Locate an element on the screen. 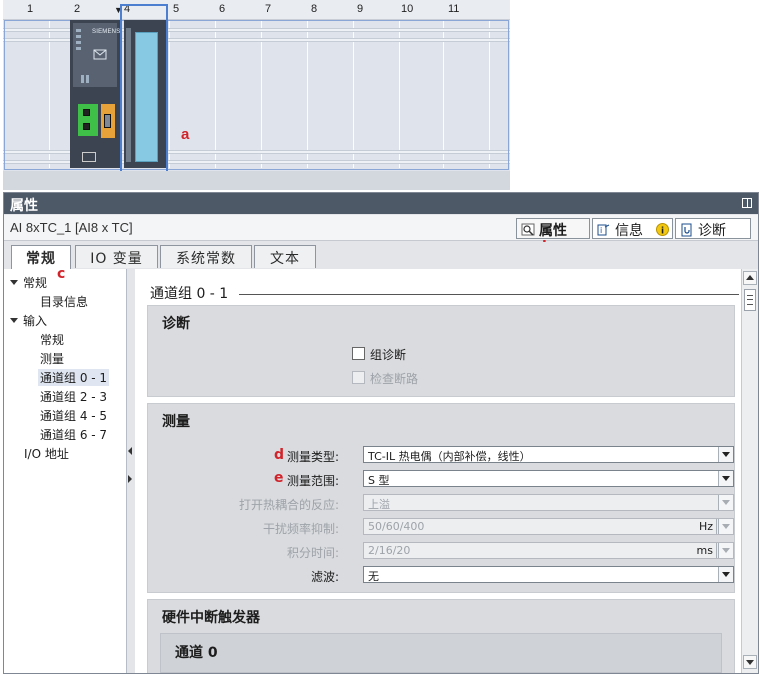 The height and width of the screenshot is (676, 759). unit-divider is located at coordinates (716, 526).